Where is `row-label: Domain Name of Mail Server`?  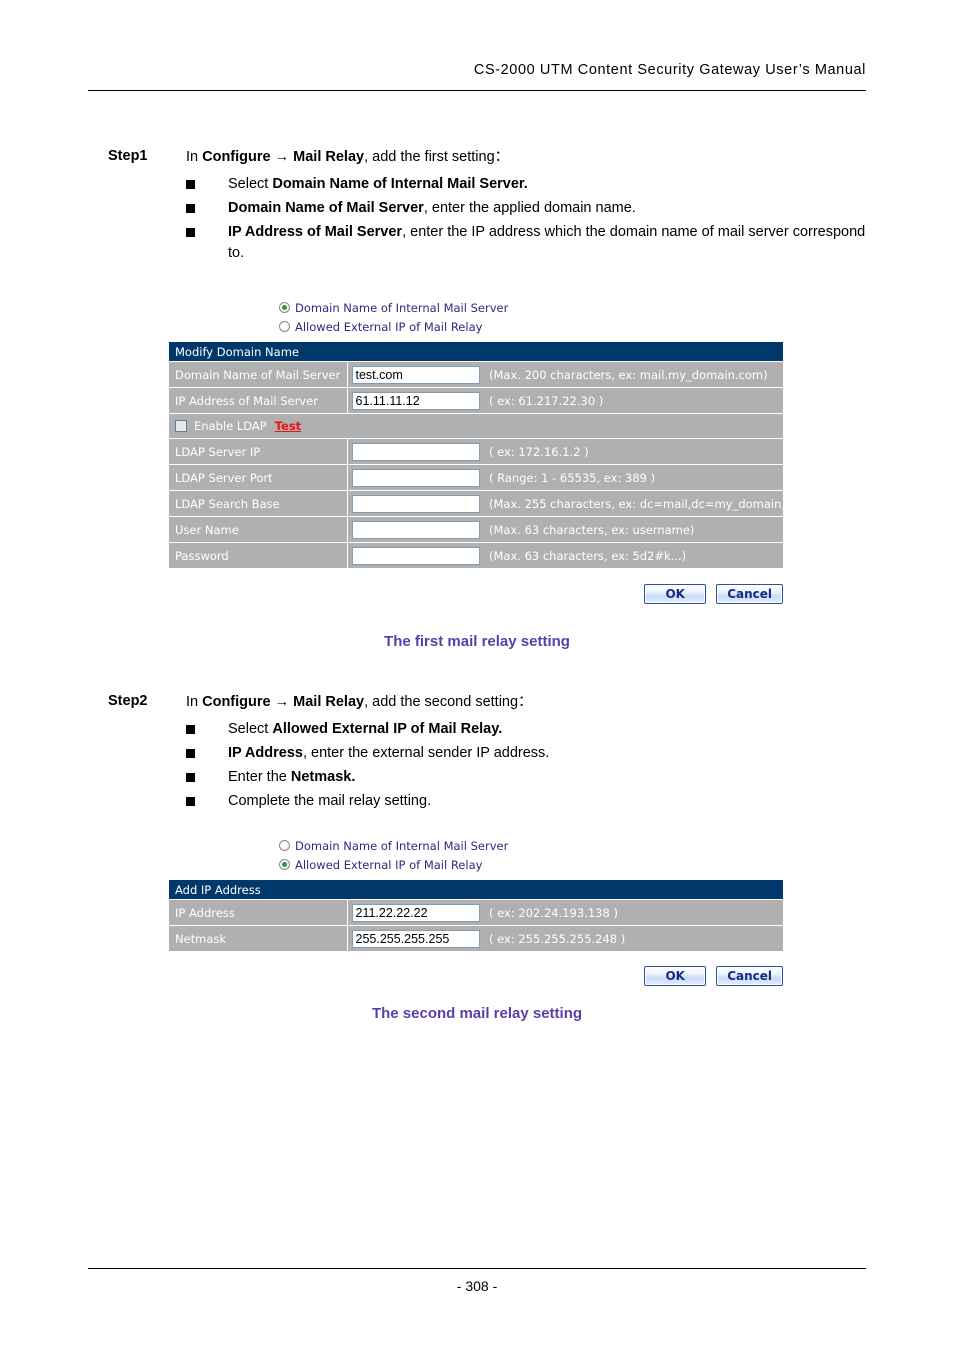
row-label: Domain Name of Mail Server is located at coordinates (258, 374).